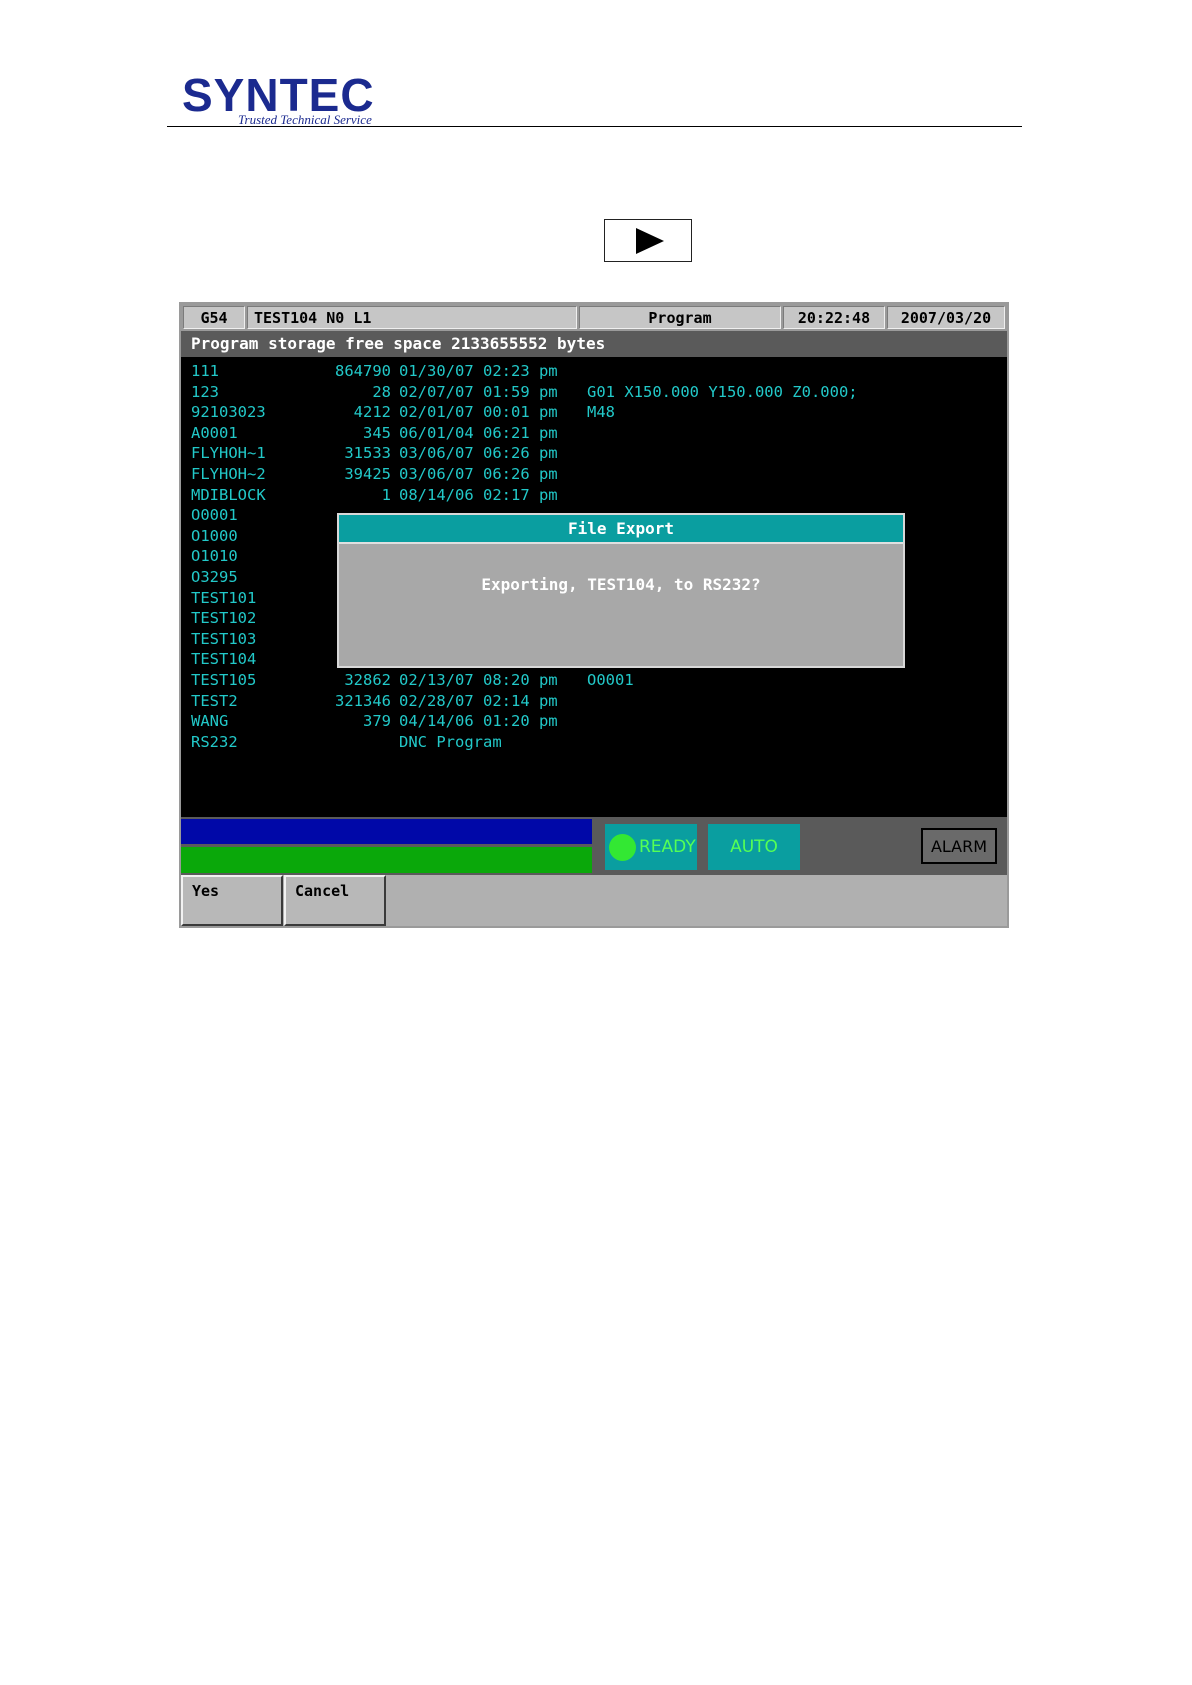 The height and width of the screenshot is (1685, 1192). I want to click on ready-led-icon, so click(622, 847).